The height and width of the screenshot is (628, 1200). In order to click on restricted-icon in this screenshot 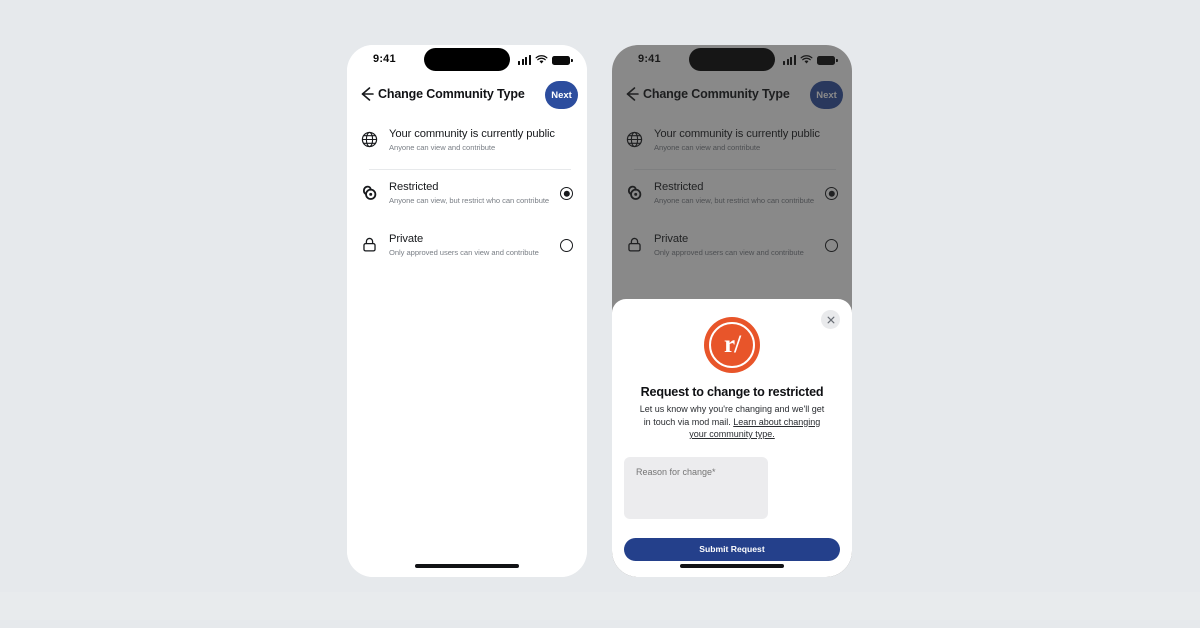, I will do `click(370, 192)`.